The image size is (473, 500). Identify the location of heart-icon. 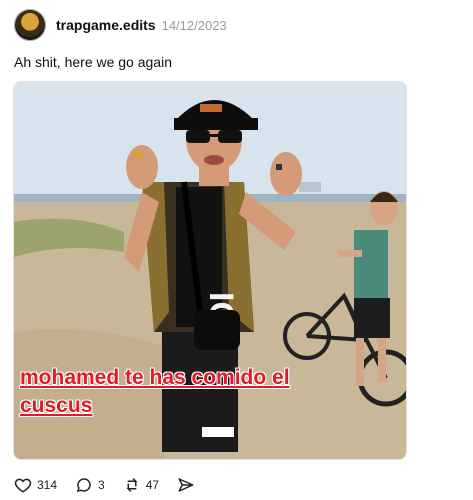
(23, 485).